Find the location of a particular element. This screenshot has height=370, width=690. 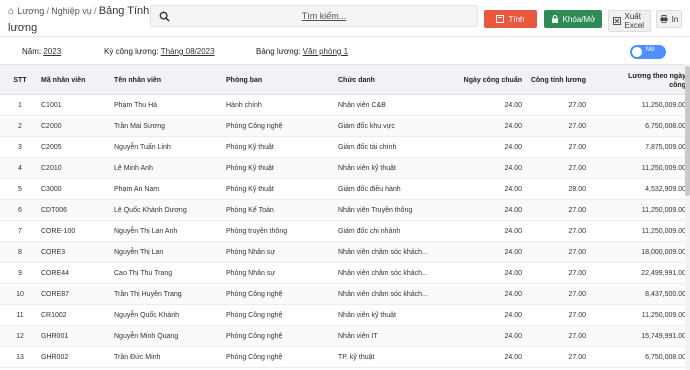

cell-employee-name: Nguyễn Tuấn Linh is located at coordinates (142, 147).